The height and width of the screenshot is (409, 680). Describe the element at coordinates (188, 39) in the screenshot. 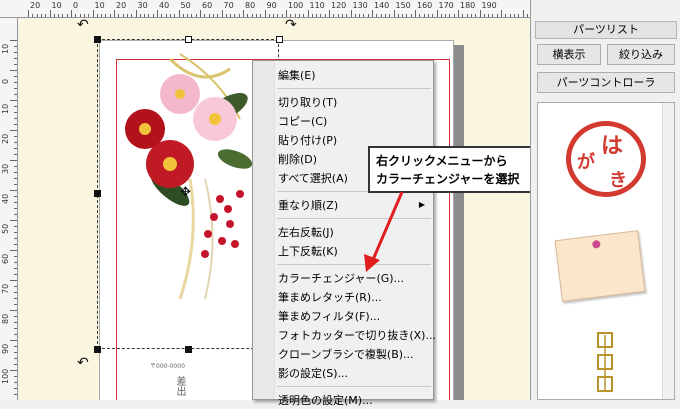

I see `resize-handle-t` at that location.